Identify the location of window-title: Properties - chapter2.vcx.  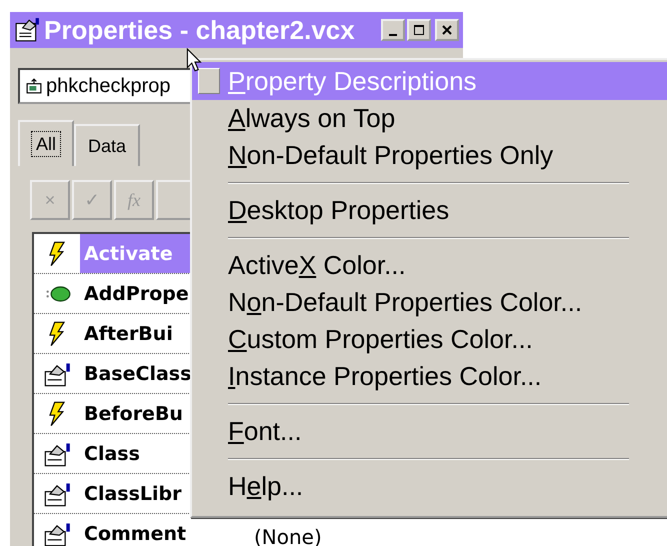
(200, 30).